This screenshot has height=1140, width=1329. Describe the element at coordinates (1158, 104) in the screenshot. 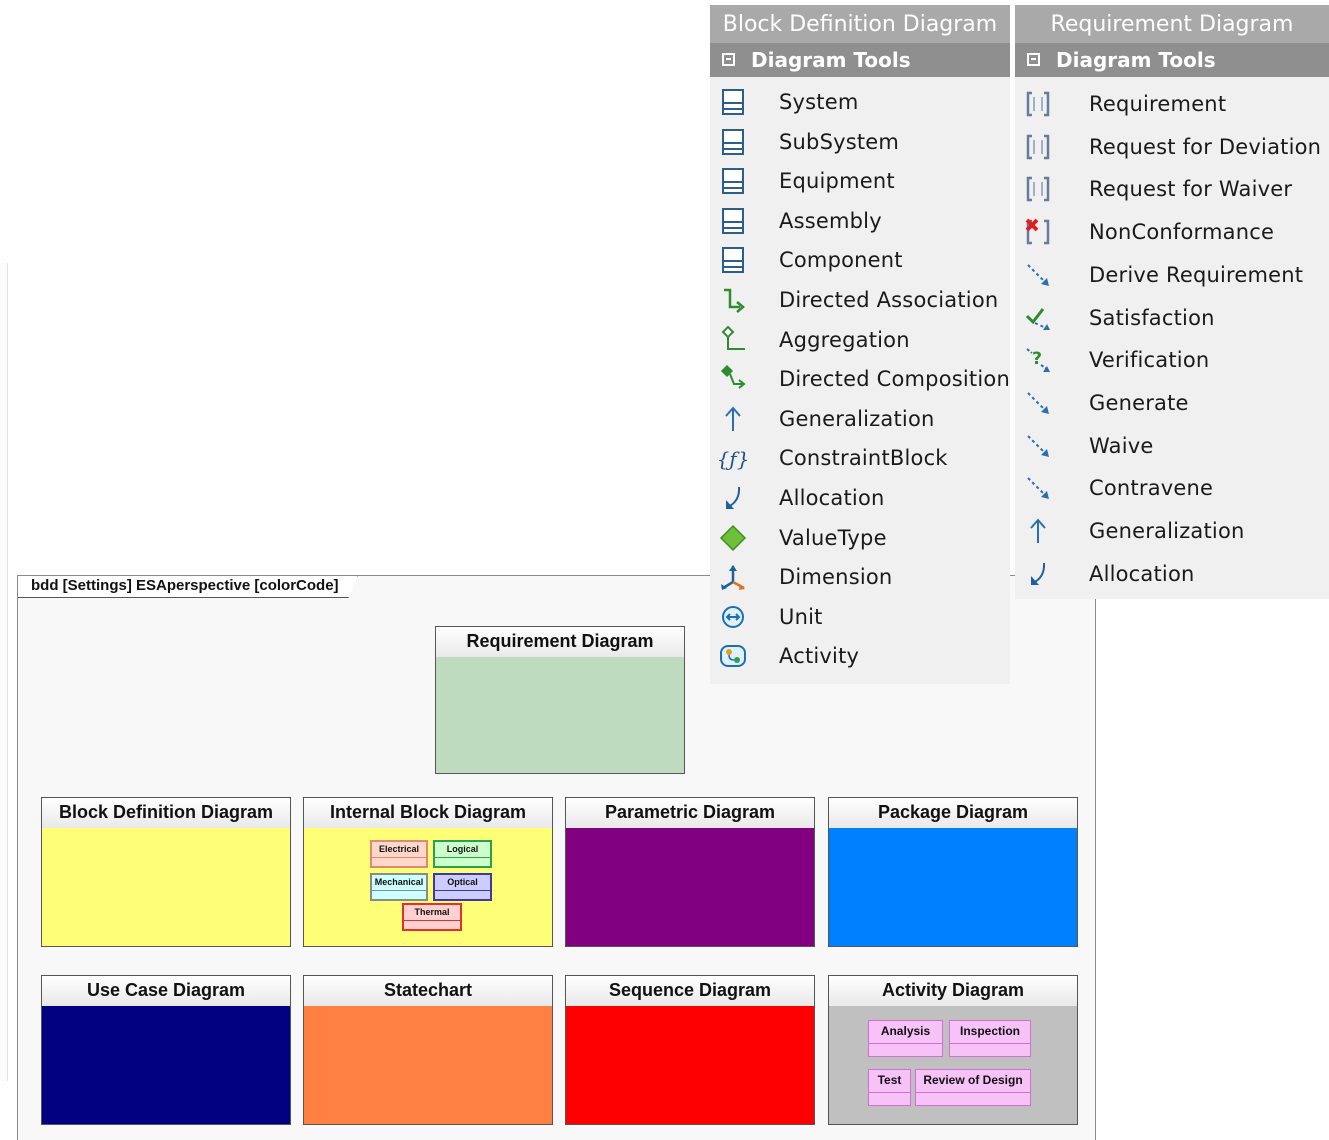

I see `tool-label: Requirement` at that location.